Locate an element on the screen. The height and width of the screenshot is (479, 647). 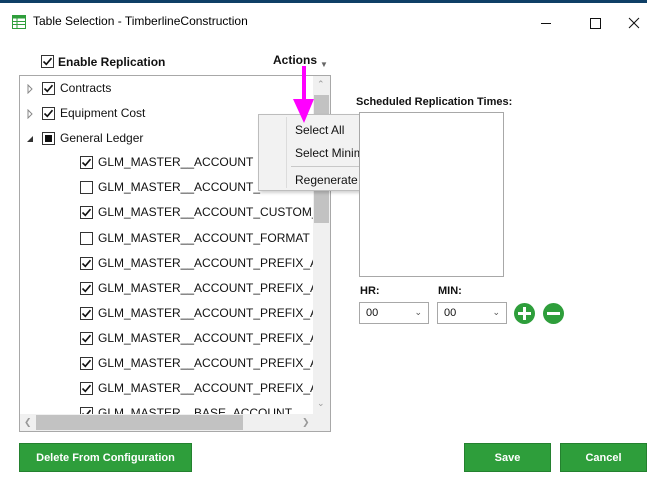
scheduled-times-label: Scheduled Replication Times: is located at coordinates (434, 102).